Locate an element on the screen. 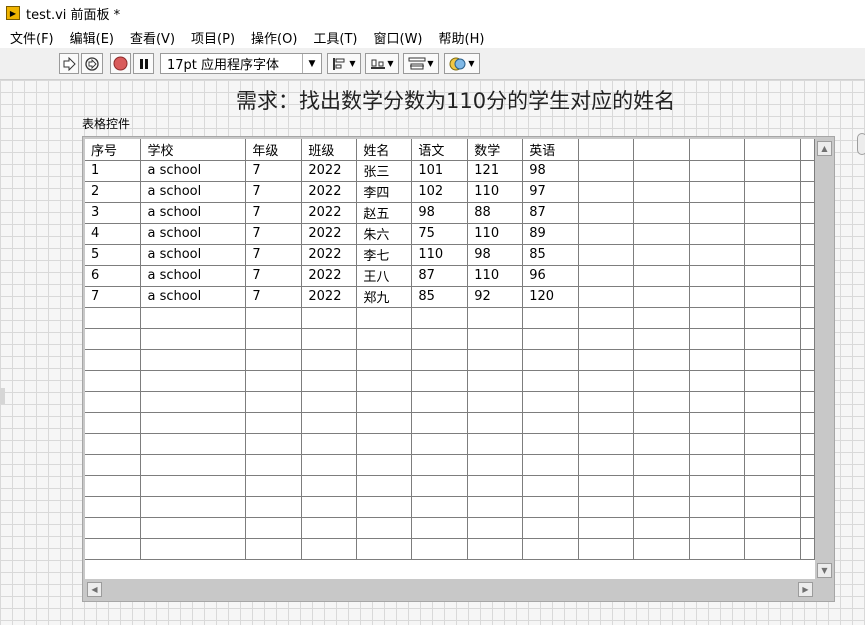  table-cell: 4 is located at coordinates (113, 234).